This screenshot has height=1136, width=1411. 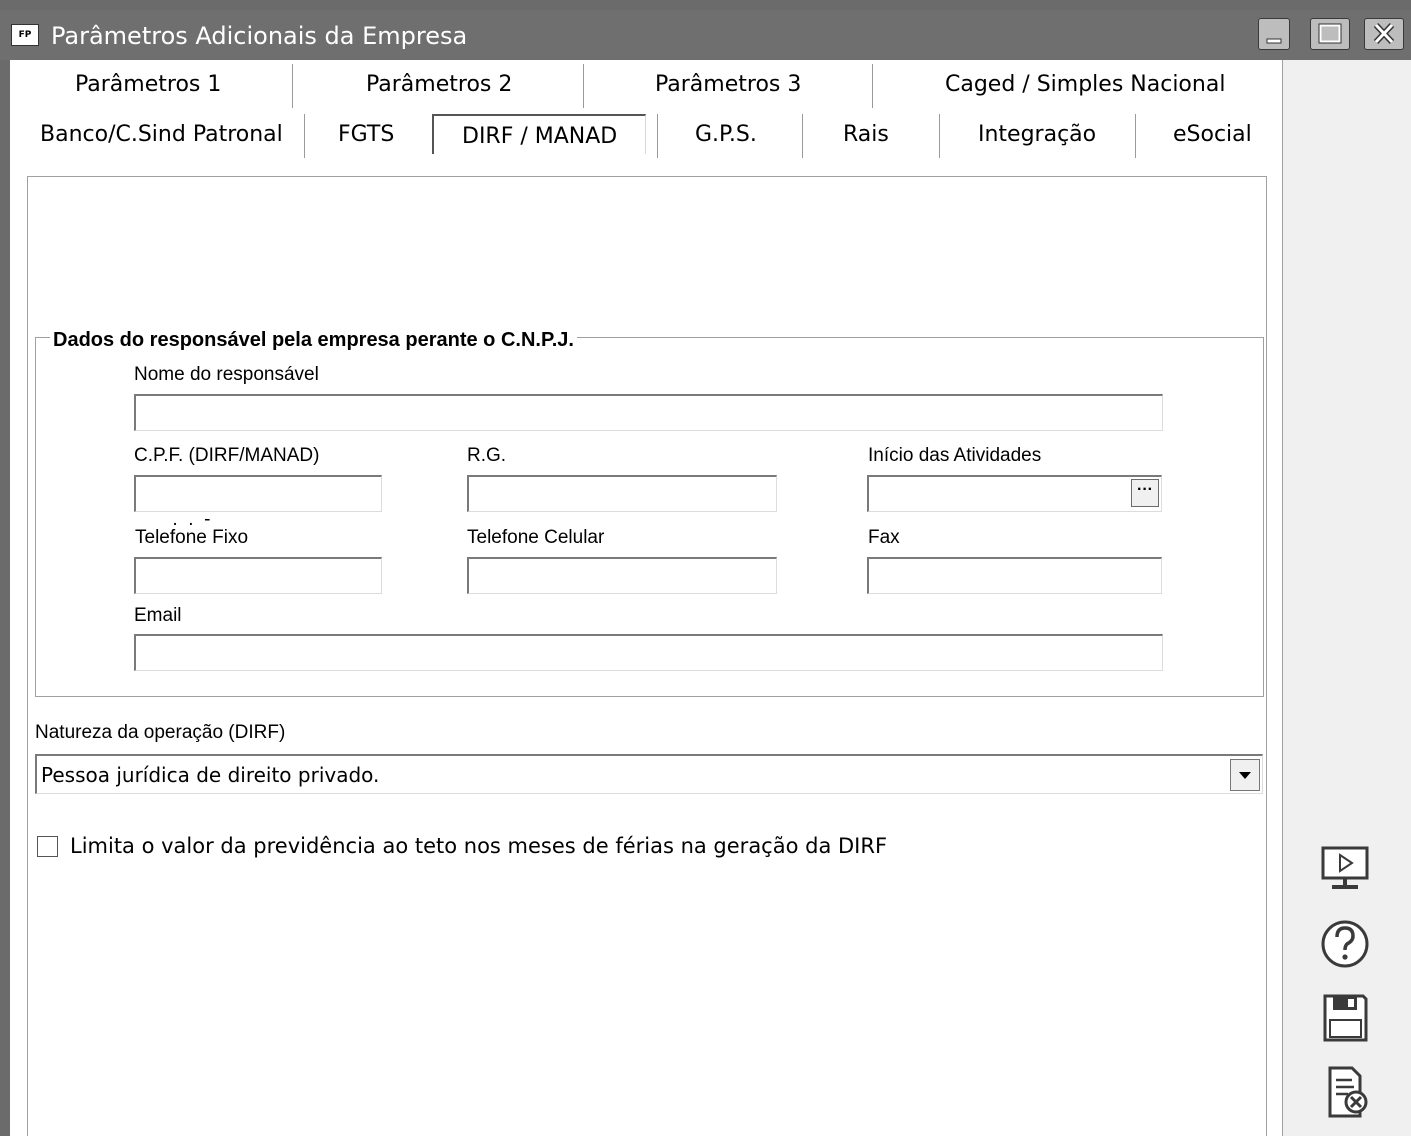 I want to click on tab-caged-simples: Caged / Simples Nacional, so click(x=1085, y=85).